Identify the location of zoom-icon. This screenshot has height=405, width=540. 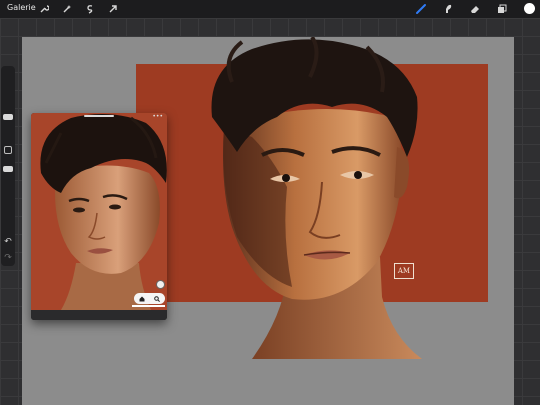
(160, 284).